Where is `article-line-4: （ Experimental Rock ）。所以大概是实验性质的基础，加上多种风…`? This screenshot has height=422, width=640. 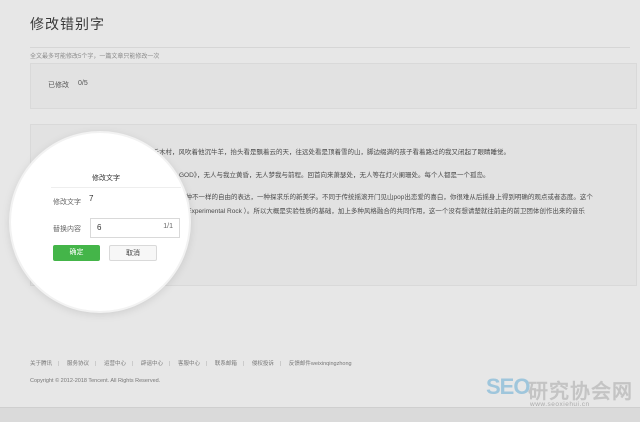
article-line-4: （ Experimental Rock ）。所以大概是实验性质的基础，加上多种风… is located at coordinates (407, 210).